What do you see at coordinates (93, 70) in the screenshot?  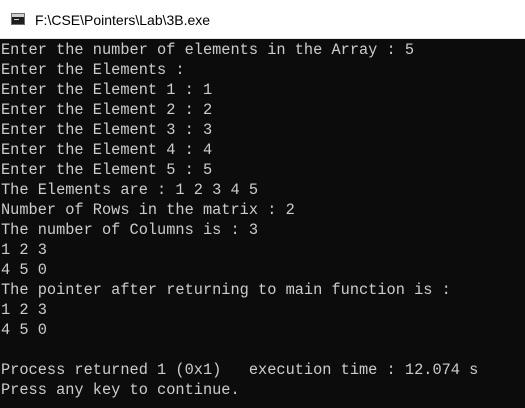 I see `console-line: Enter the Elements :` at bounding box center [93, 70].